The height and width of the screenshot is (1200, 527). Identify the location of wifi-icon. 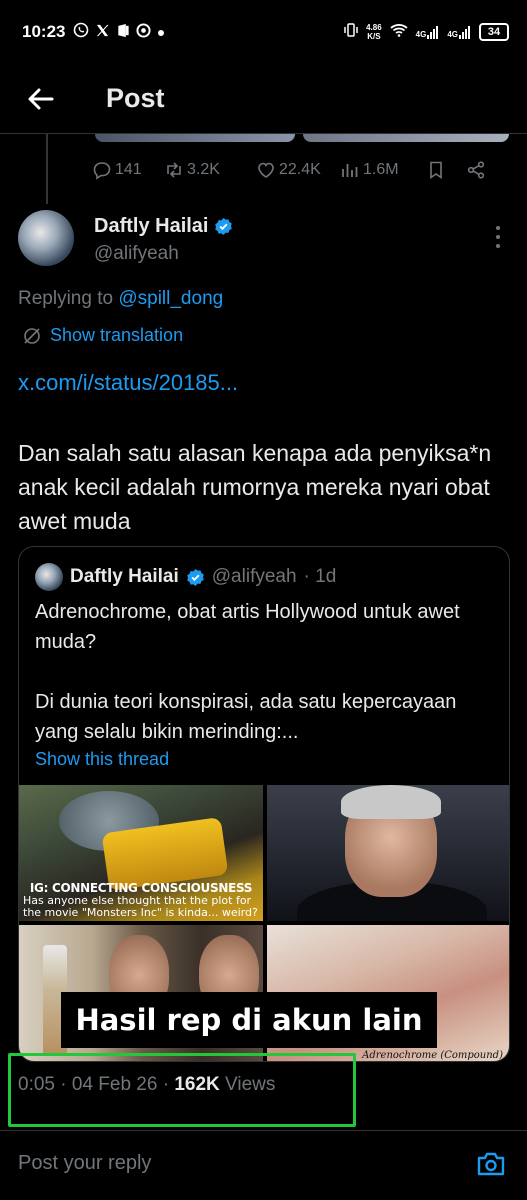
(399, 31).